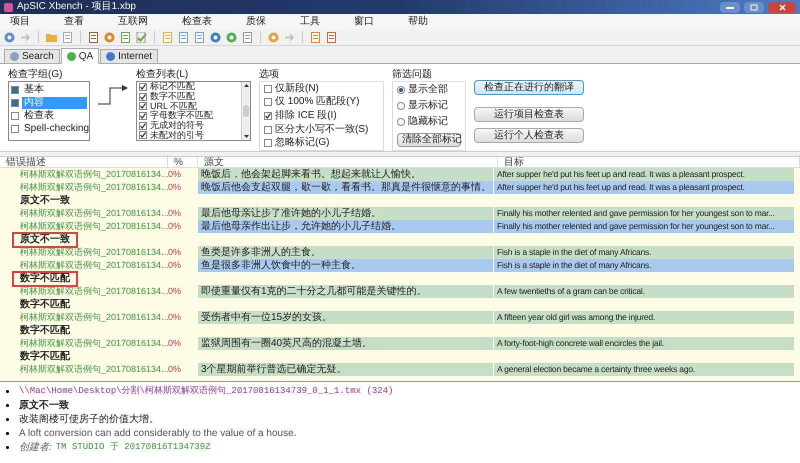  I want to click on minimize-button, so click(730, 7).